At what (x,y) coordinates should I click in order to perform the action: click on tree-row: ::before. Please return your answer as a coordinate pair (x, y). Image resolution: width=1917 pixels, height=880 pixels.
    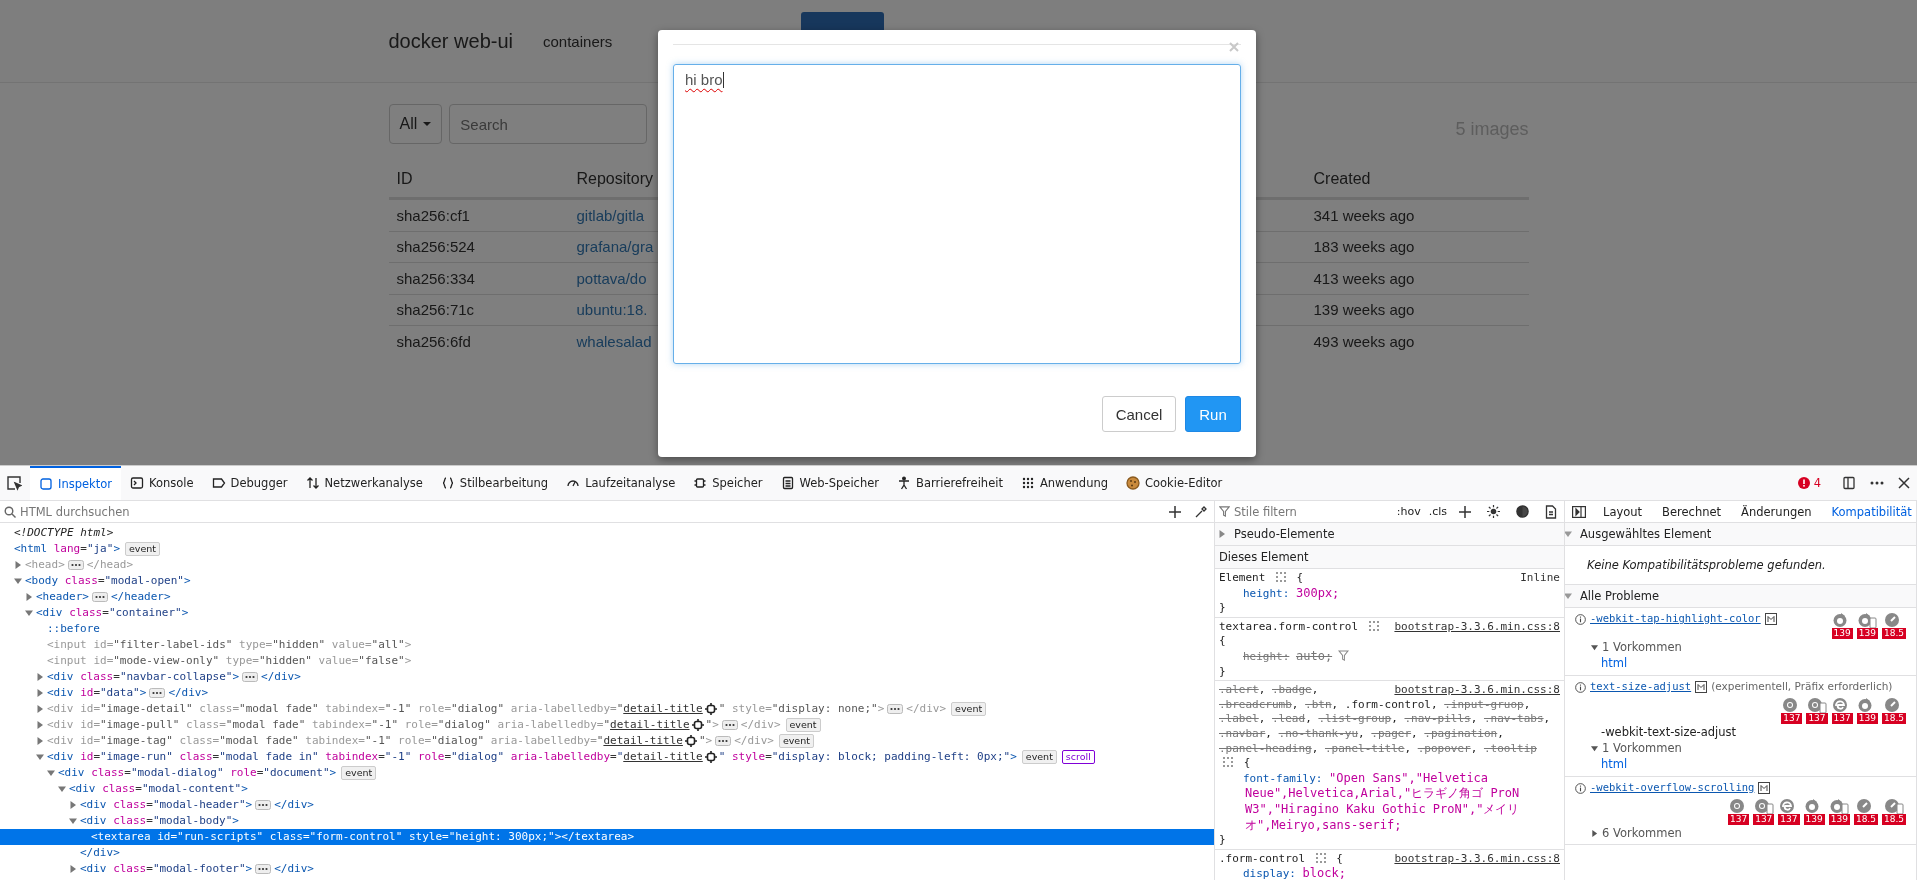
    Looking at the image, I should click on (607, 629).